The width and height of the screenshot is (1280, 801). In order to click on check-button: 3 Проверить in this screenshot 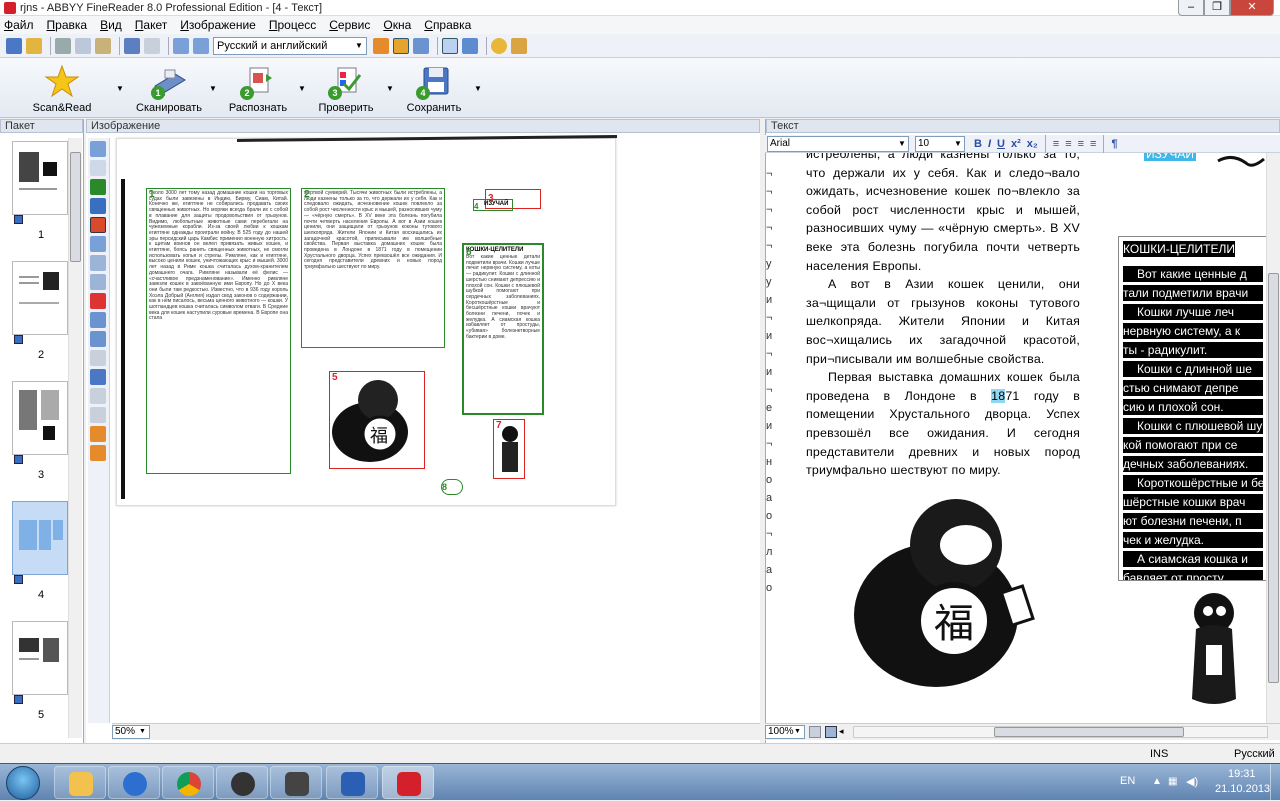, I will do `click(346, 87)`.